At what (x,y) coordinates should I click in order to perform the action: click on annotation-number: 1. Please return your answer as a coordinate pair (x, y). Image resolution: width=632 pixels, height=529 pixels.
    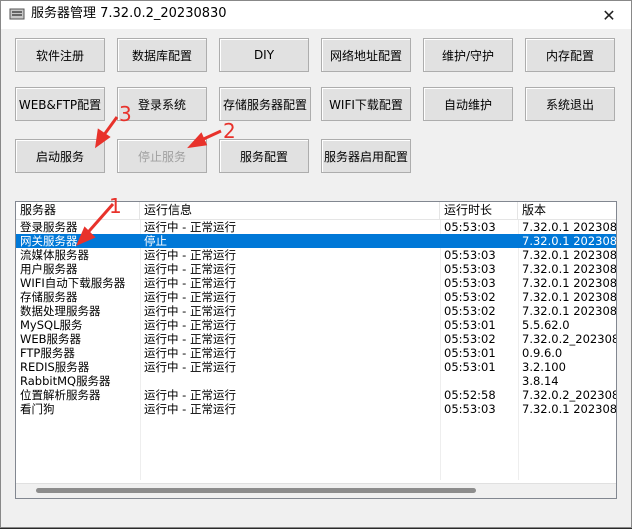
    Looking at the image, I should click on (115, 206).